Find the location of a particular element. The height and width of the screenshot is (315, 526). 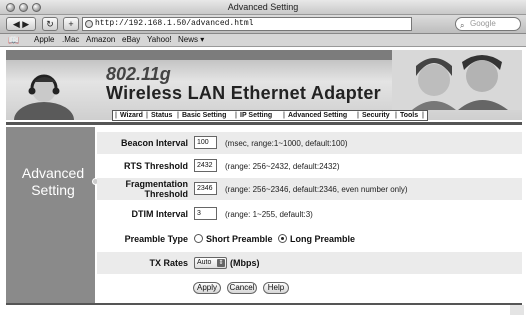

rts-threshold-hint: (range: 256~2432, default:2432) is located at coordinates (282, 166).